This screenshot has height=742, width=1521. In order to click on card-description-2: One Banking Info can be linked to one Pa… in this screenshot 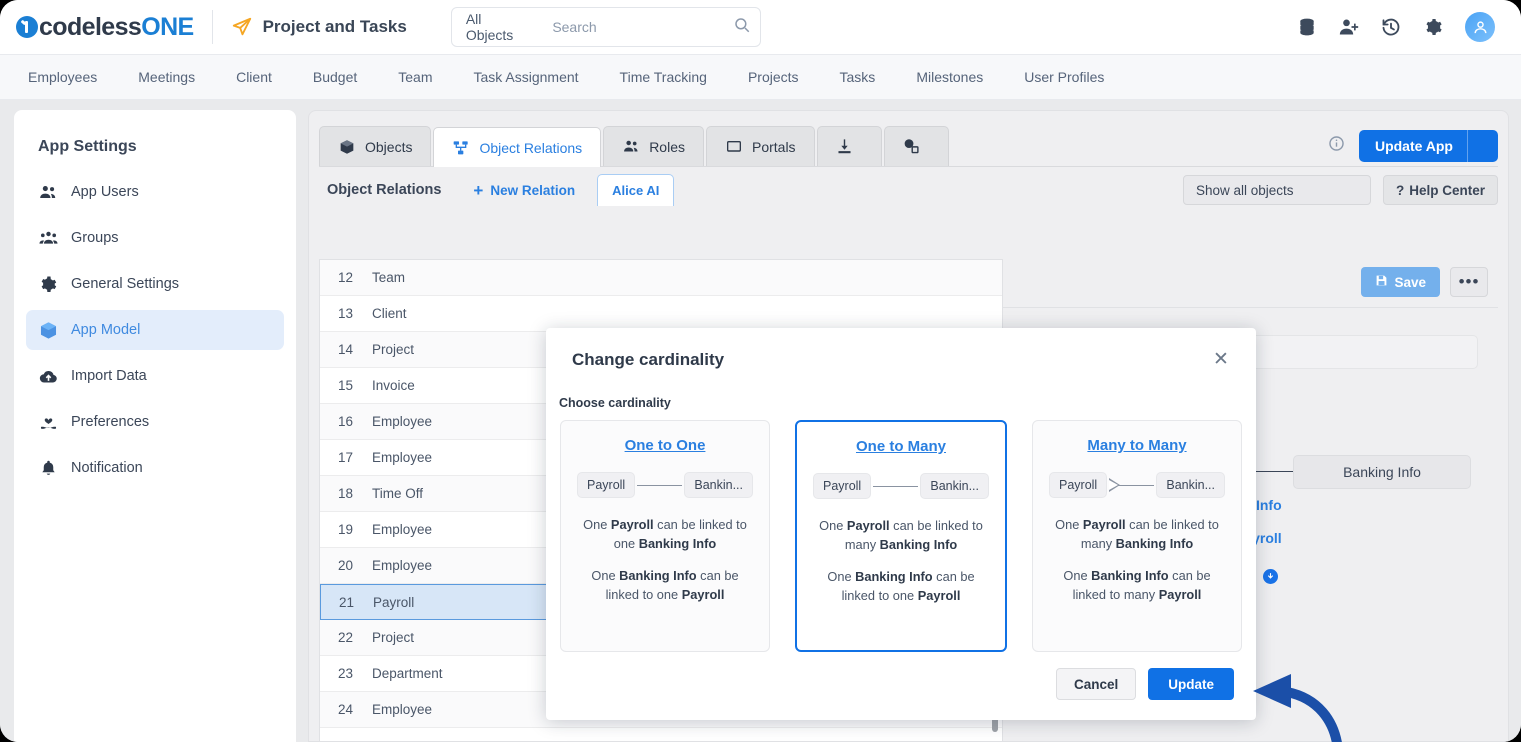, I will do `click(665, 585)`.